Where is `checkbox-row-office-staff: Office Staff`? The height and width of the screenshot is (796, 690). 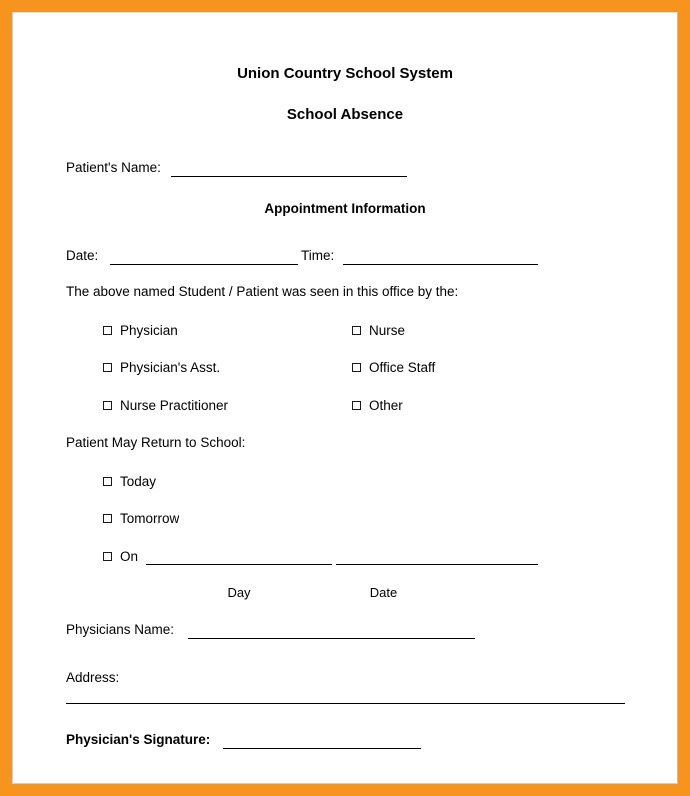 checkbox-row-office-staff: Office Staff is located at coordinates (393, 367).